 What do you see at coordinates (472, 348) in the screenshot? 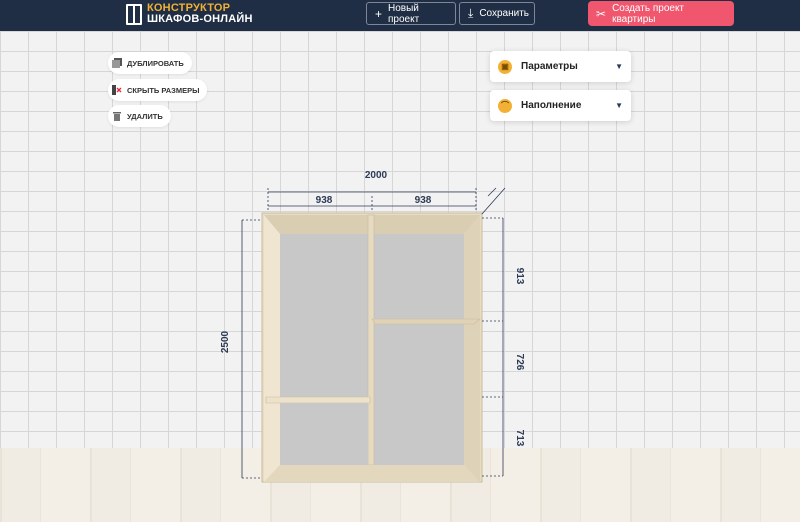
I see `right-inner-bevel` at bounding box center [472, 348].